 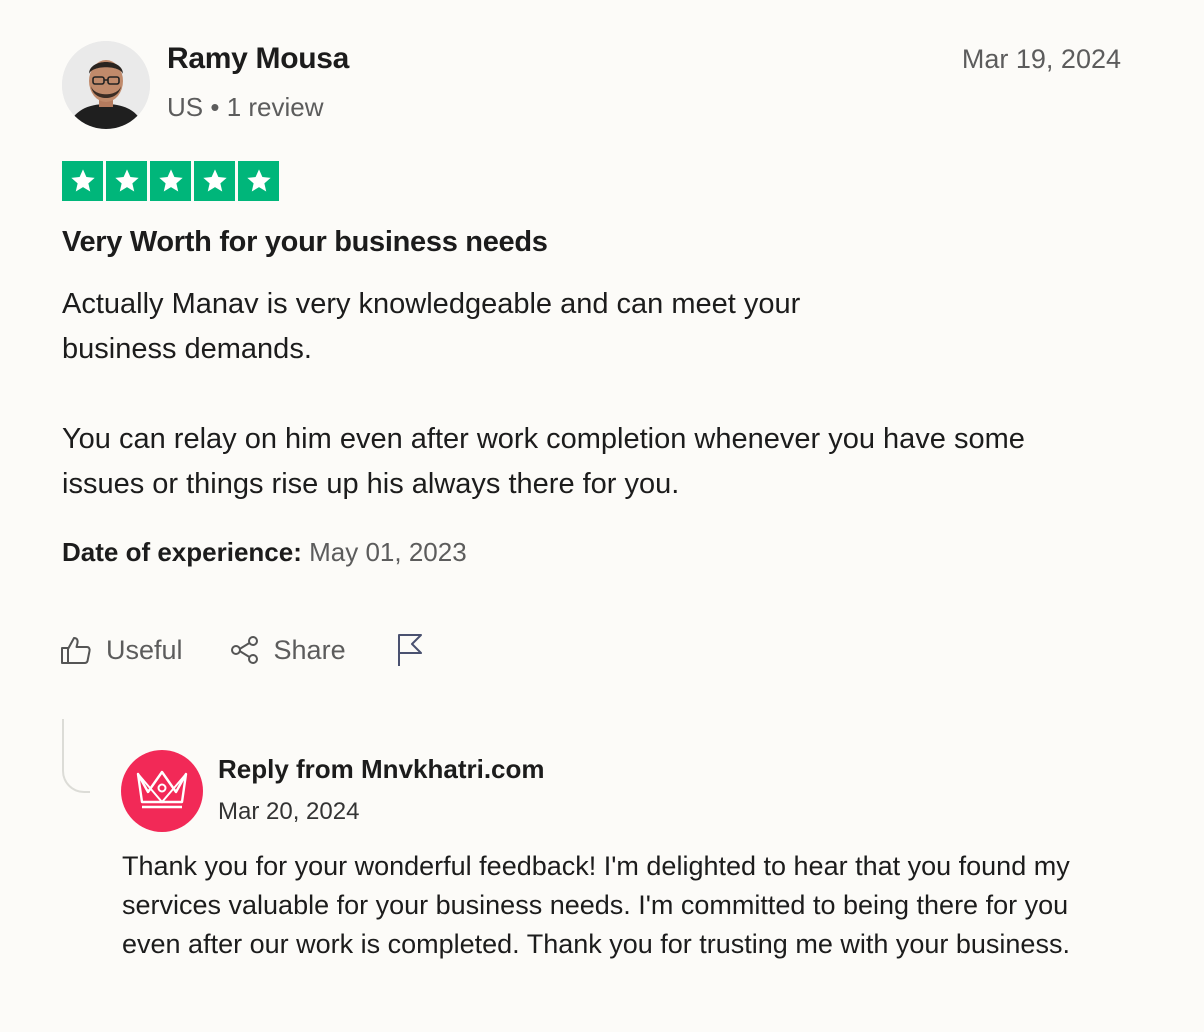 I want to click on reviewer-name: Ramy Mousa, so click(x=258, y=59).